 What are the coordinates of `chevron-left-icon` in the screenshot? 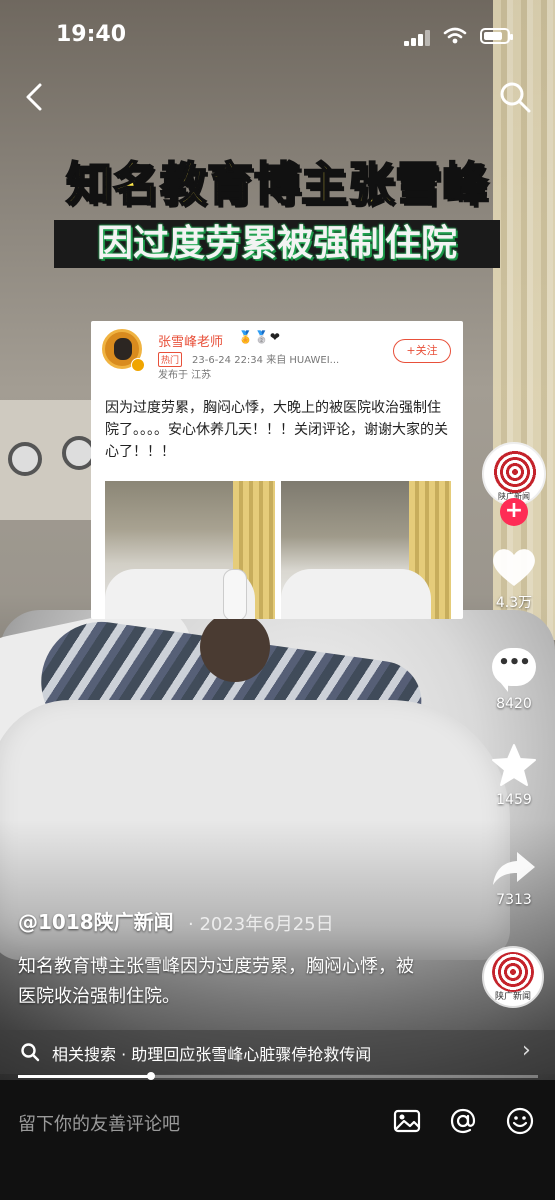 It's located at (34, 97).